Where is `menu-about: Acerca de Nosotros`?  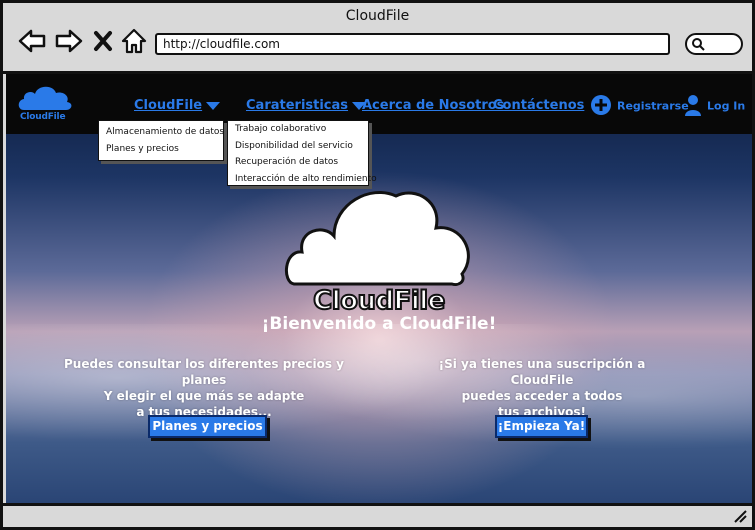
menu-about: Acerca de Nosotros is located at coordinates (433, 105).